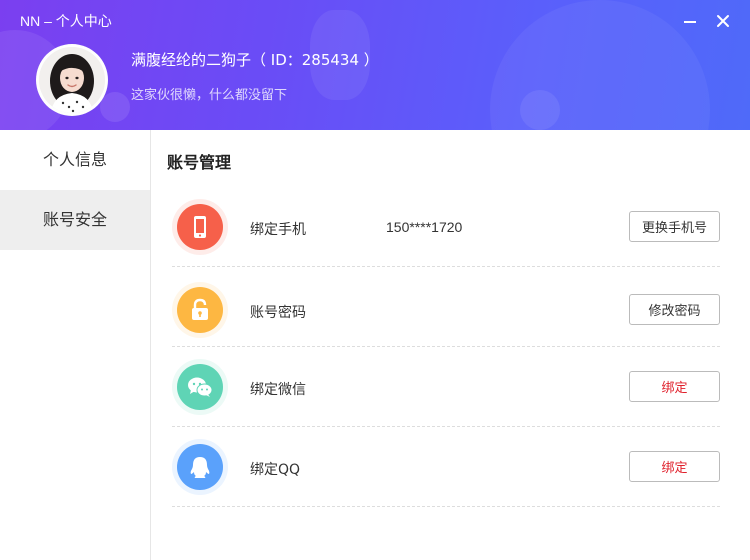  I want to click on window-title: NN – 个人中心, so click(66, 21).